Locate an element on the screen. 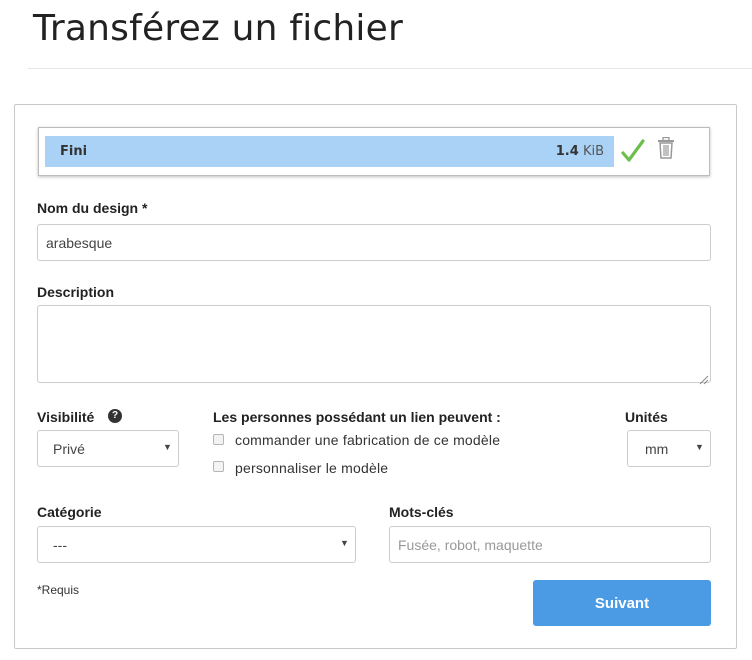 Image resolution: width=752 pixels, height=660 pixels. file-size: 1.4 KiB is located at coordinates (580, 151).